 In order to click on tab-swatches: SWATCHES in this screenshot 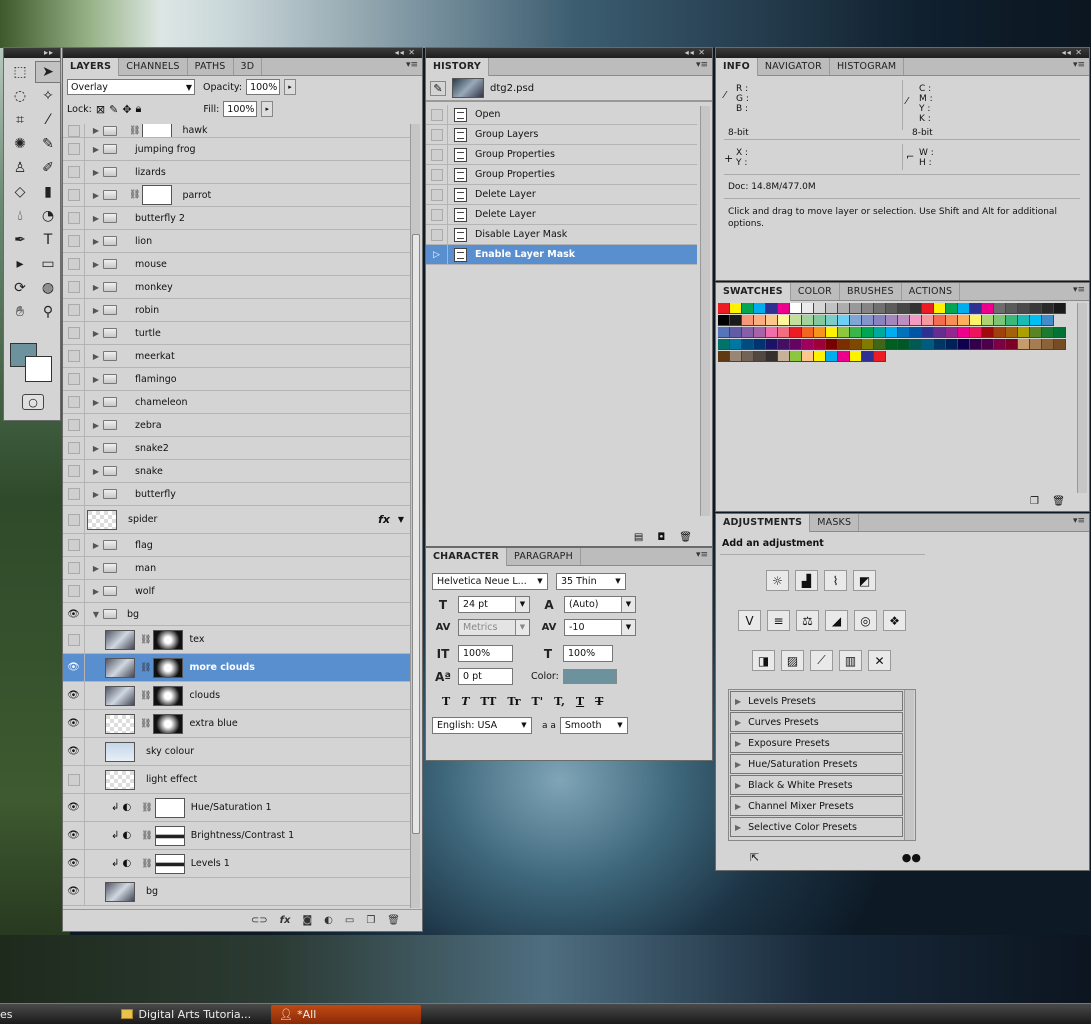, I will do `click(753, 292)`.